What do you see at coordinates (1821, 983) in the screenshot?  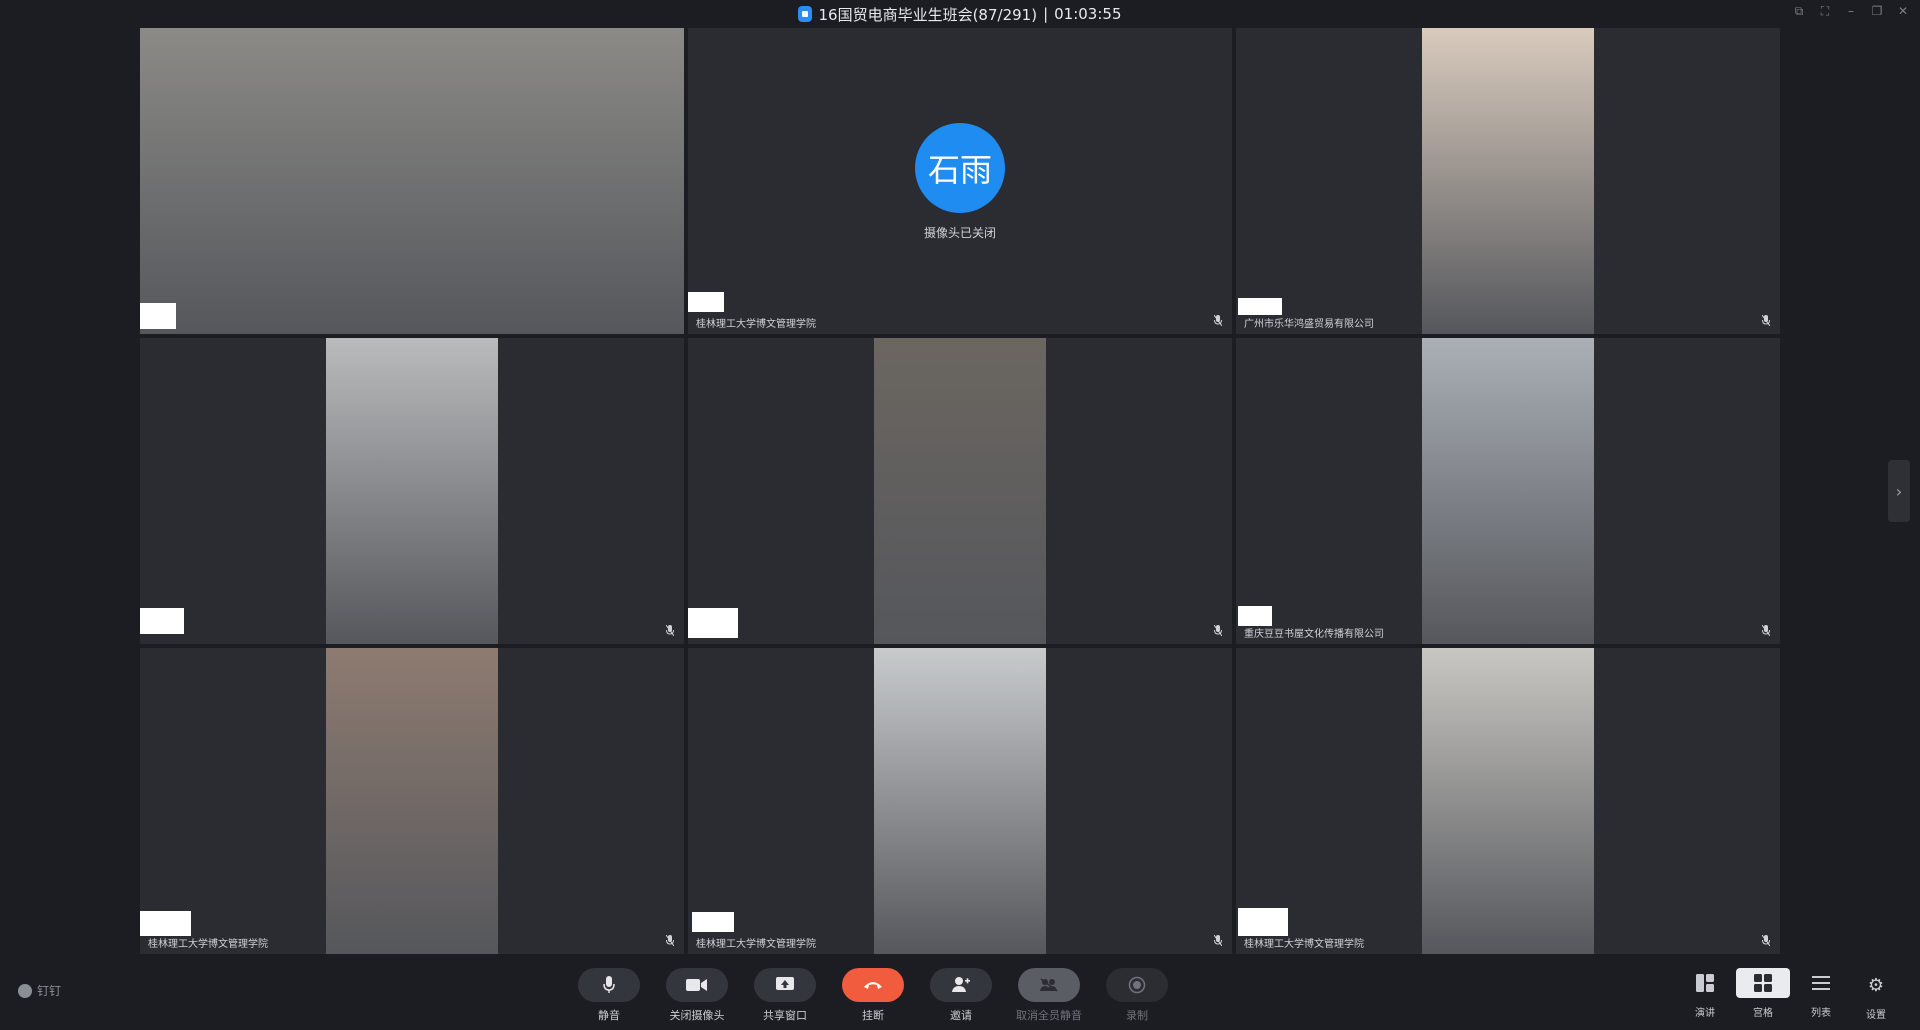 I see `list-icon` at bounding box center [1821, 983].